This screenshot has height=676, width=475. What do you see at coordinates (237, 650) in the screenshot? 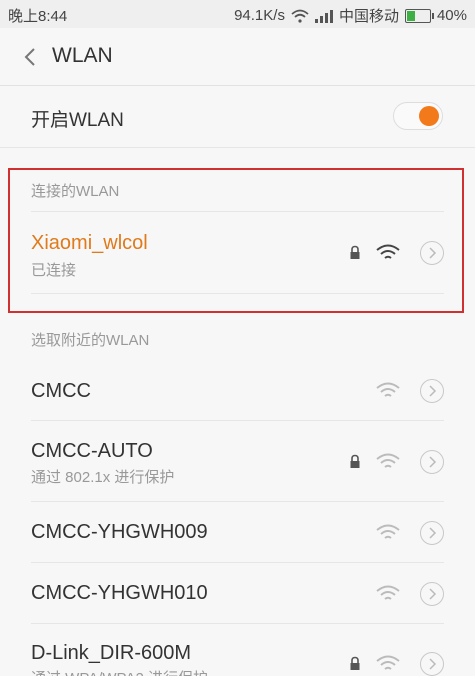
I see `network-row-dlink: D-Link_DIR-600M 通过 WPA/WPA2 进行保护` at bounding box center [237, 650].